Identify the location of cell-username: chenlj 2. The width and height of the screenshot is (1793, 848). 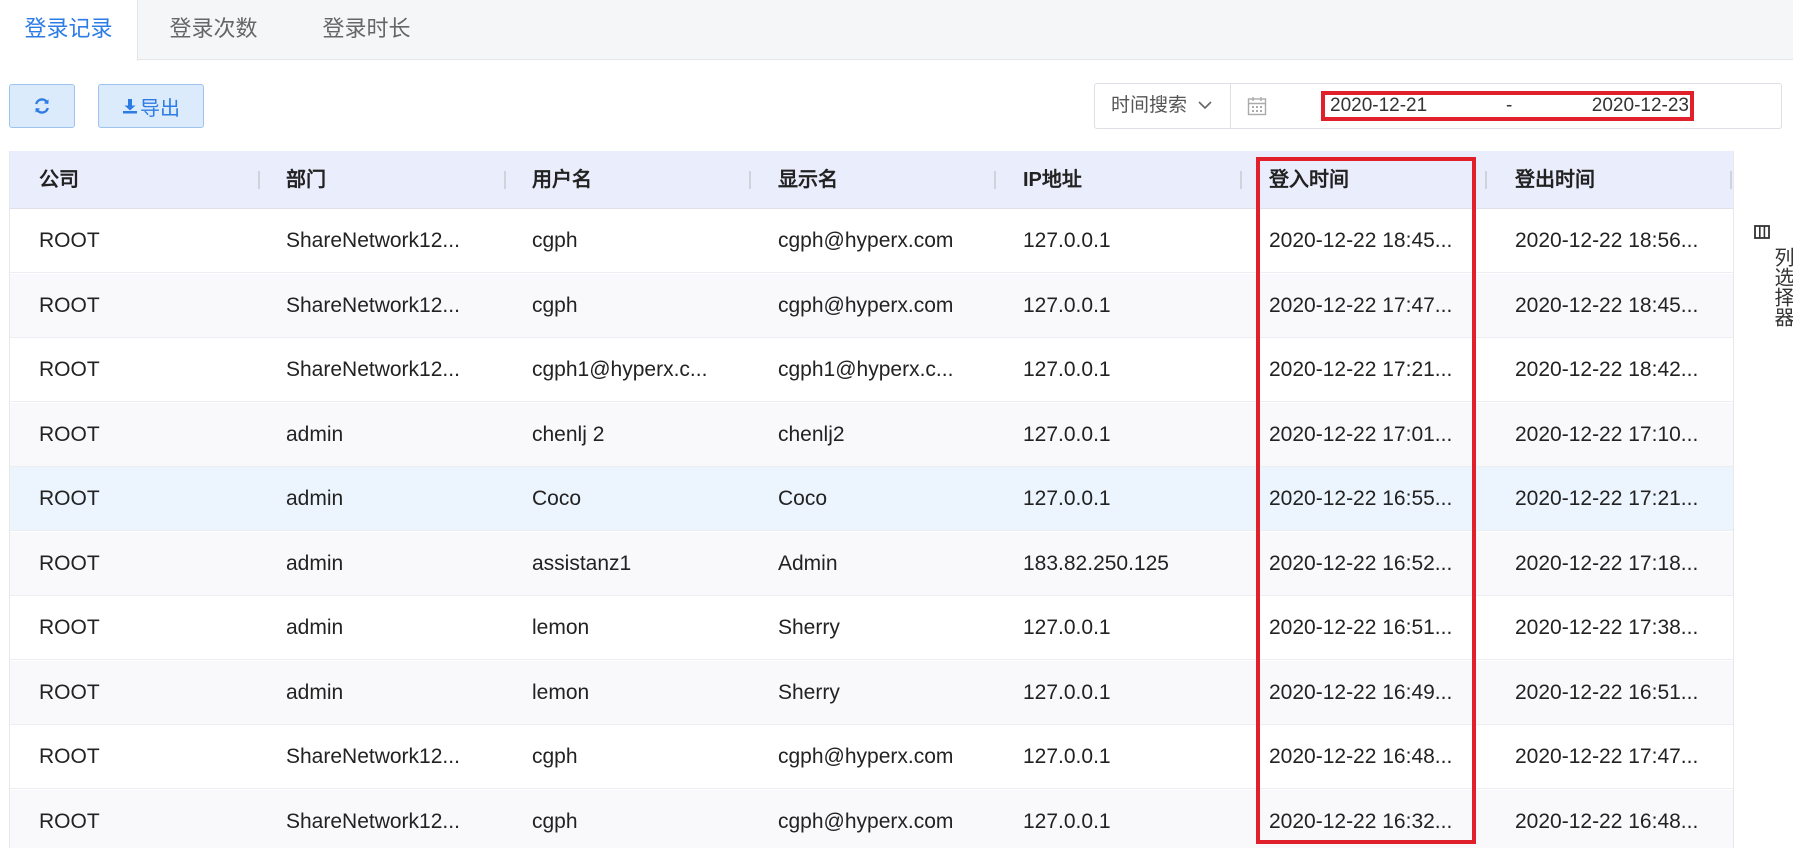
(568, 434).